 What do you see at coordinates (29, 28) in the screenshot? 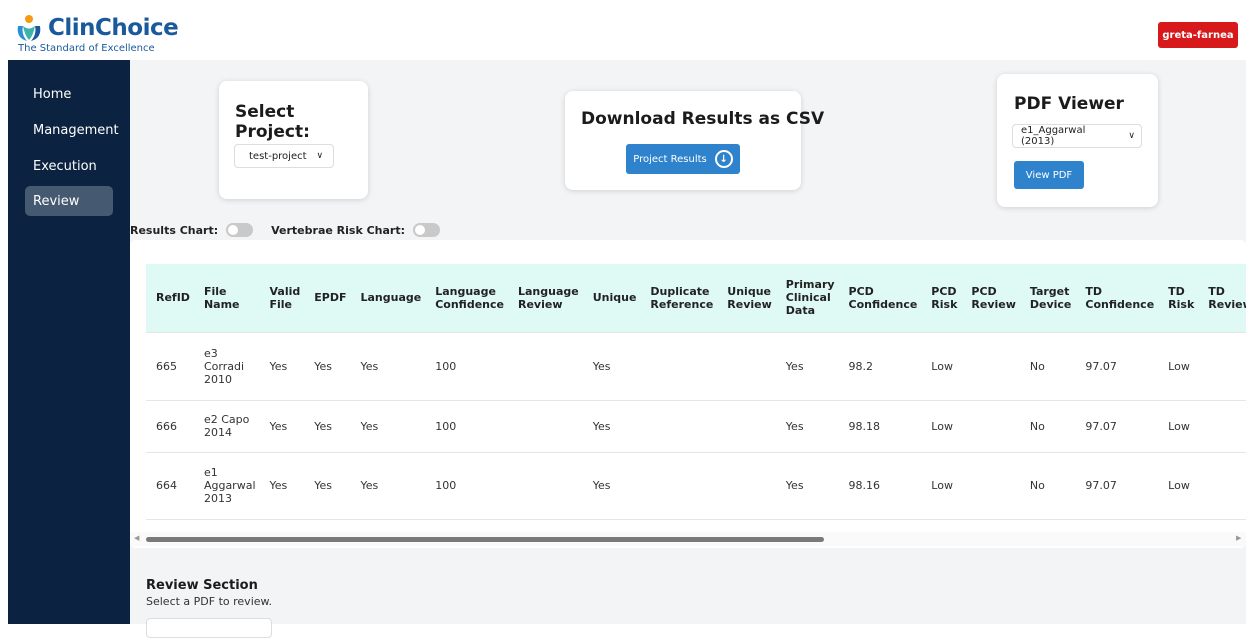
I see `clinchoice-logo-icon` at bounding box center [29, 28].